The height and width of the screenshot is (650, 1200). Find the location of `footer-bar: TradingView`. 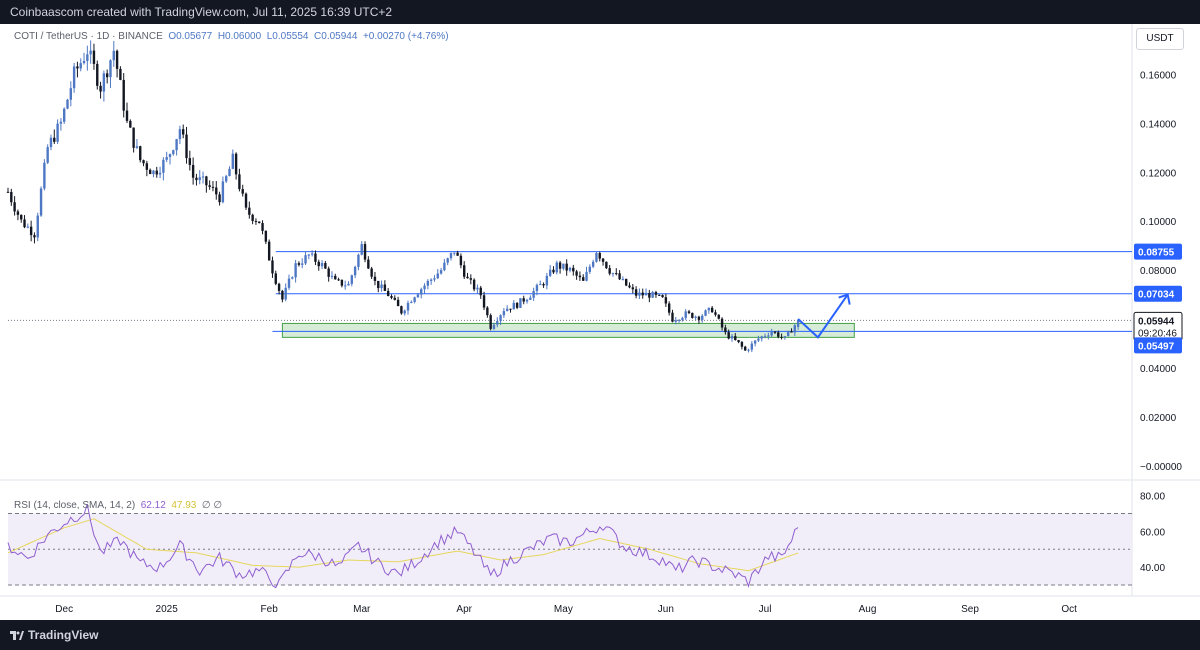

footer-bar: TradingView is located at coordinates (600, 635).